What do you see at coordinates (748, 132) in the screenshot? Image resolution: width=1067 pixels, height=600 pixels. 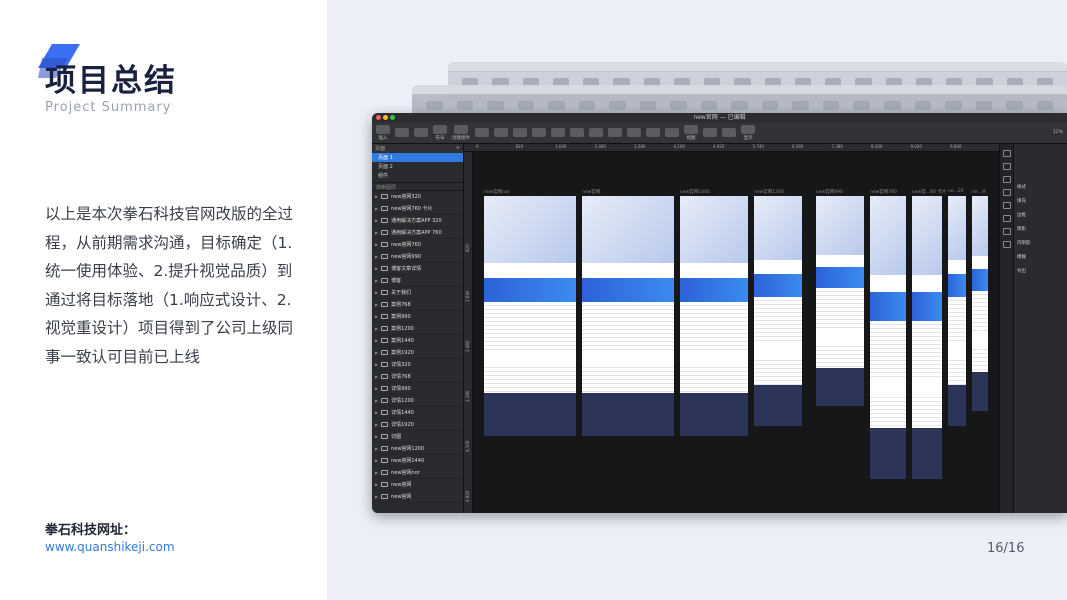 I see `toolbar-button: 显示` at bounding box center [748, 132].